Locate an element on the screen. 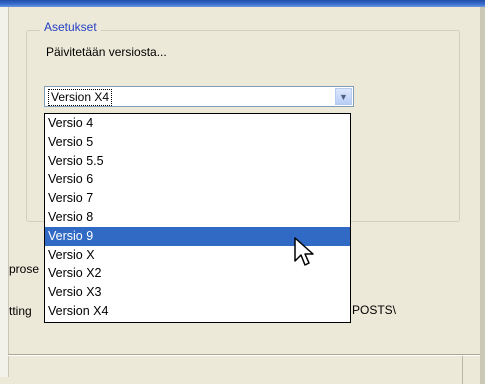  dropdown-item-versio-5-5: Versio 5.5 is located at coordinates (197, 161).